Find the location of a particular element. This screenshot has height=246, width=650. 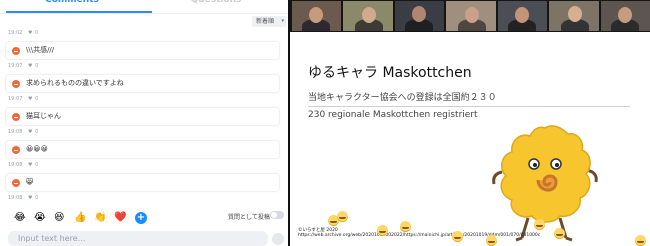

message-text: 猫耳じゃん is located at coordinates (43, 116).